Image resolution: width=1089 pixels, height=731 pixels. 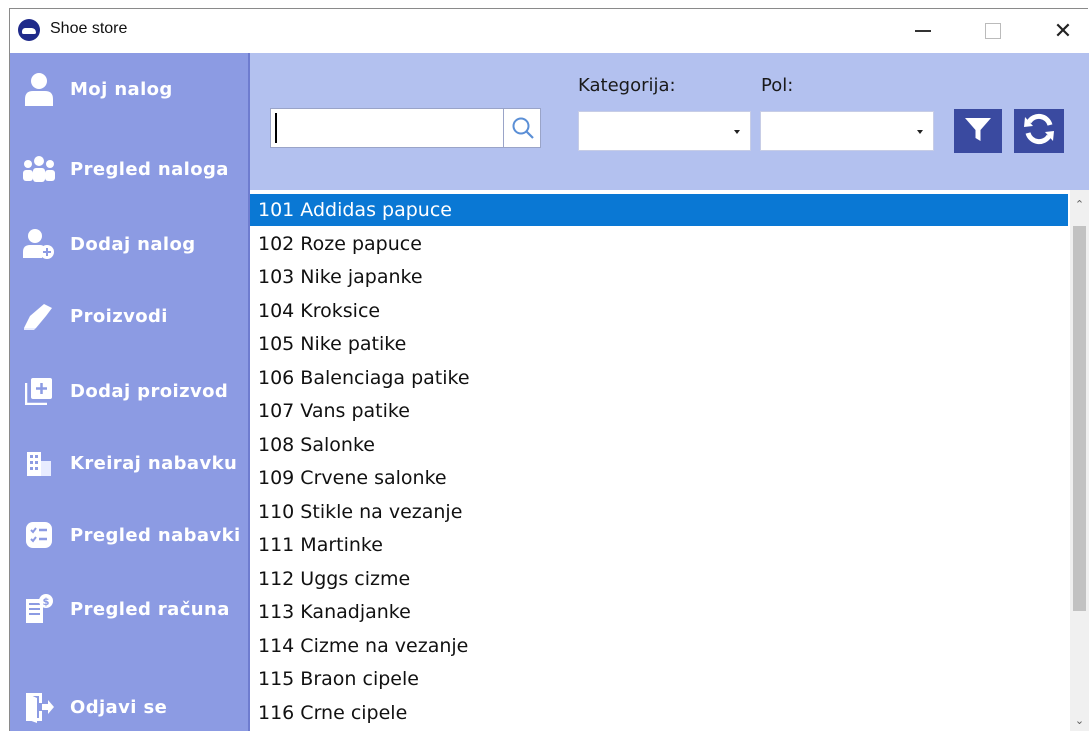 I want to click on list-item: 106 Balenciaga patike, so click(x=659, y=378).